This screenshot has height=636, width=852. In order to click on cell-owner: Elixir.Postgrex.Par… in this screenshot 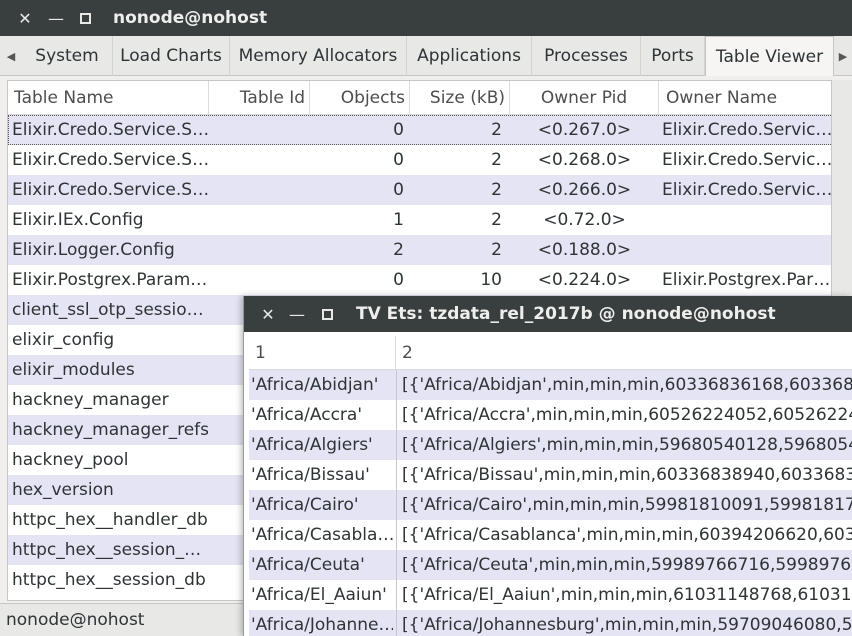, I will do `click(746, 280)`.